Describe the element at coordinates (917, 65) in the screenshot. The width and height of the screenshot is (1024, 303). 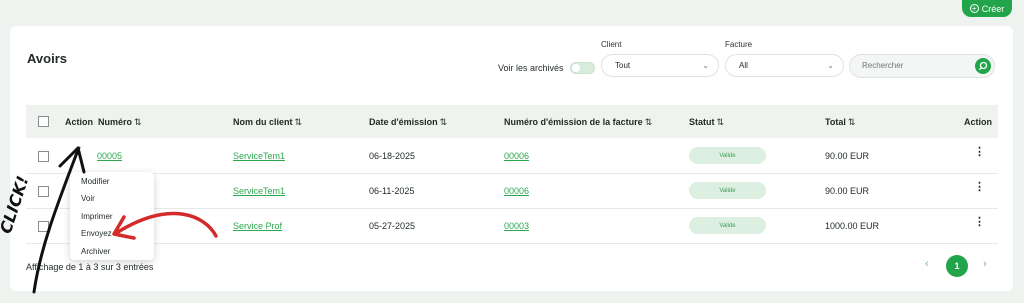
I see `search-input` at that location.